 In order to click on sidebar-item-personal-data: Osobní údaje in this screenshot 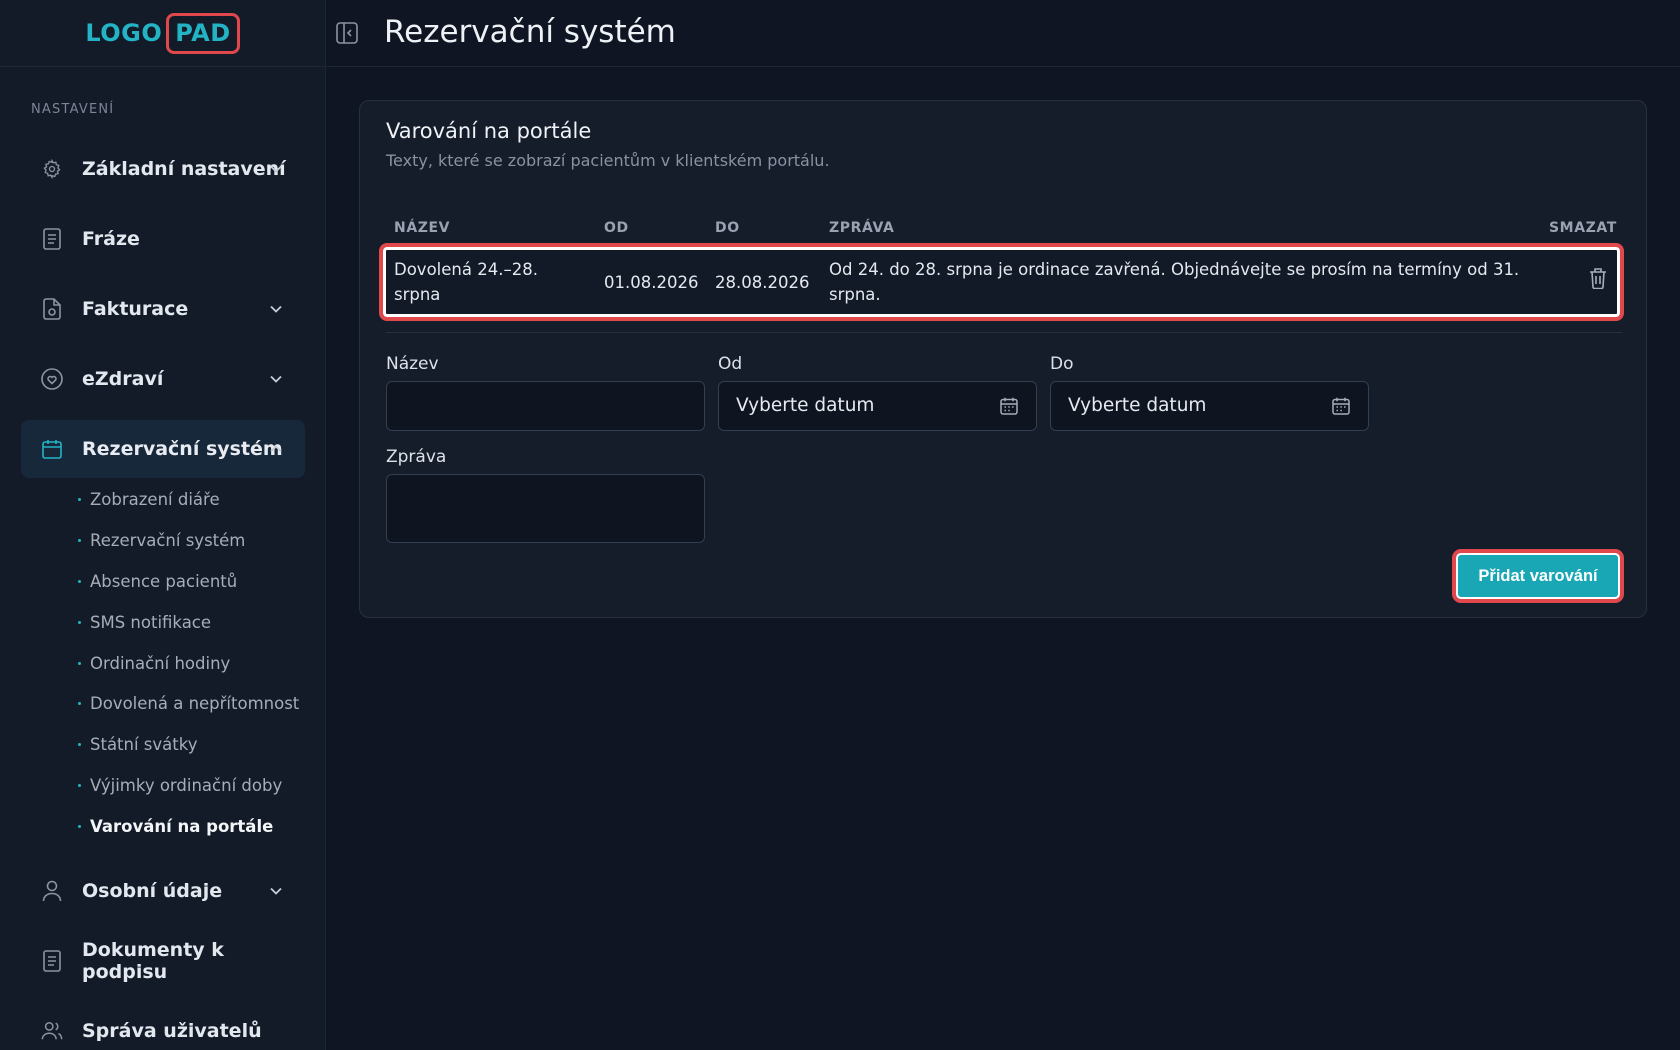, I will do `click(163, 891)`.